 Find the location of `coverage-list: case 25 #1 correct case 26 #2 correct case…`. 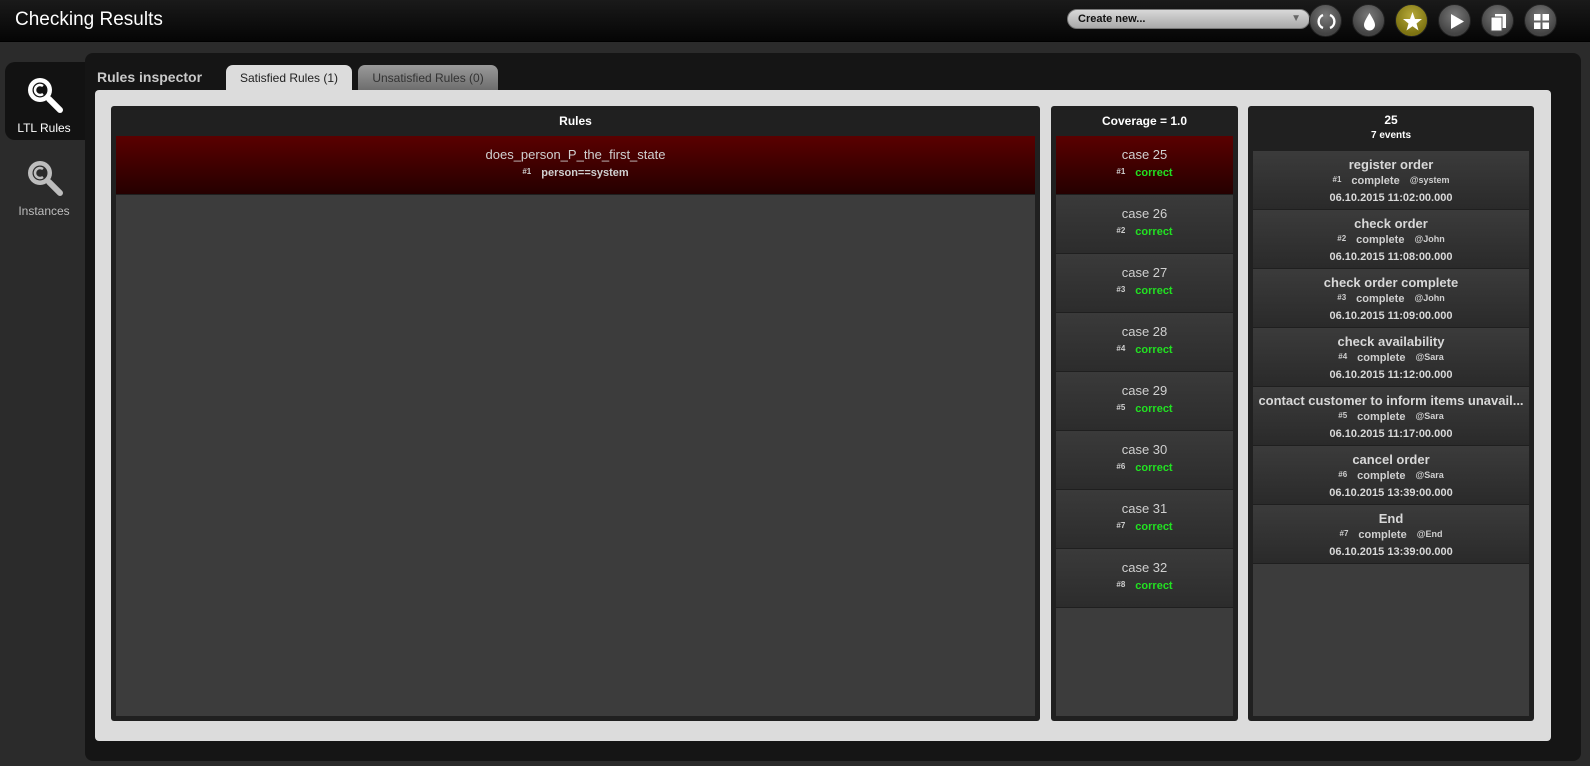

coverage-list: case 25 #1 correct case 26 #2 correct case… is located at coordinates (1144, 426).